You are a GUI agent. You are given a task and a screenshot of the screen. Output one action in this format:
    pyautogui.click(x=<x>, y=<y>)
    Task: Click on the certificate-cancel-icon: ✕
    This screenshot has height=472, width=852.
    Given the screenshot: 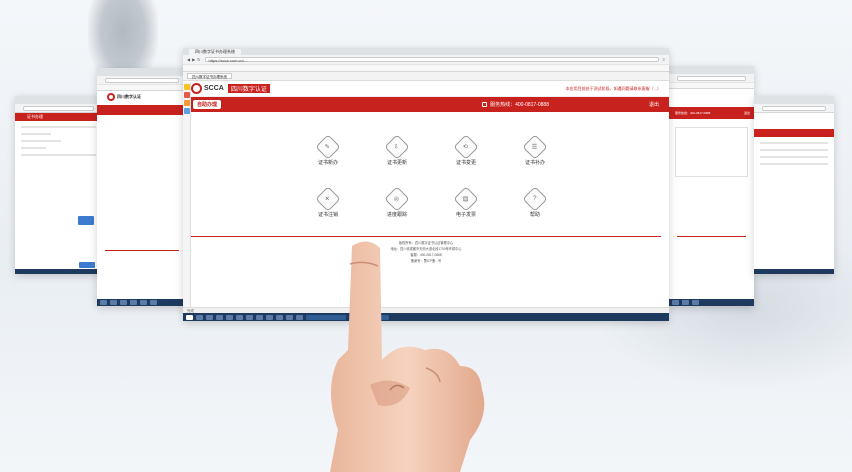 What is the action you would take?
    pyautogui.click(x=328, y=199)
    